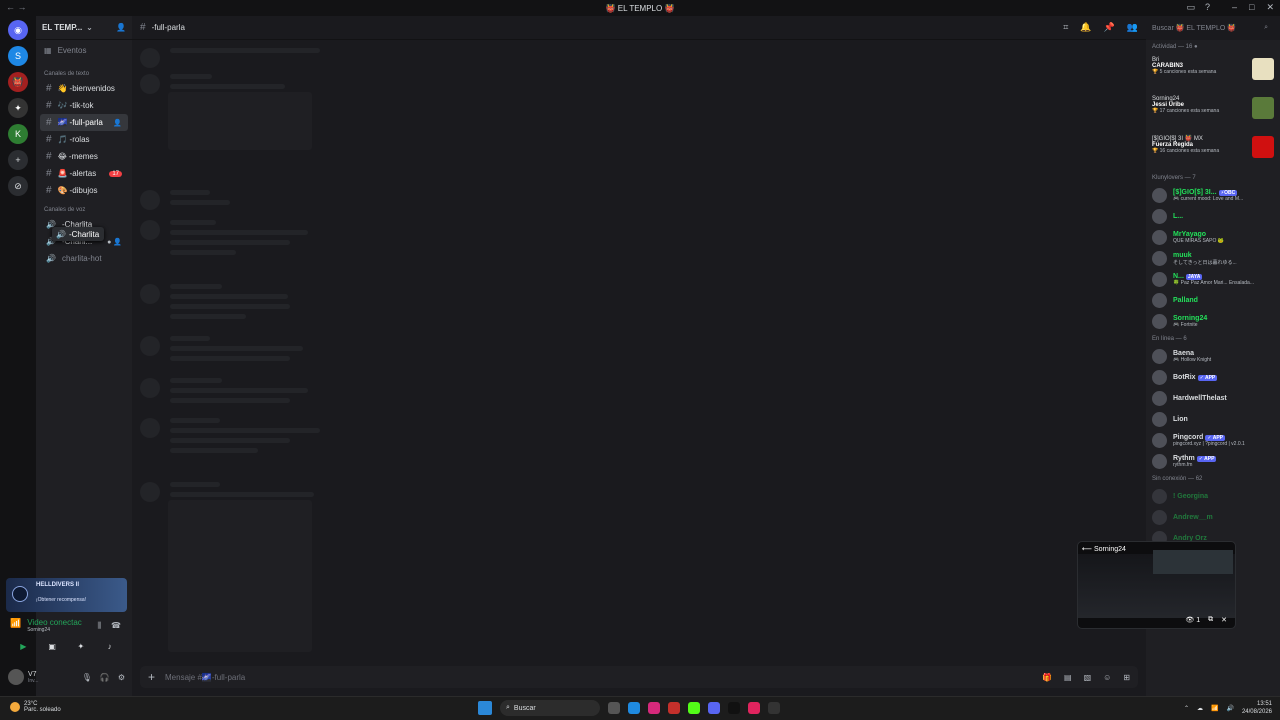 The image size is (1280, 720). Describe the element at coordinates (674, 708) in the screenshot. I see `youtube-icon` at that location.